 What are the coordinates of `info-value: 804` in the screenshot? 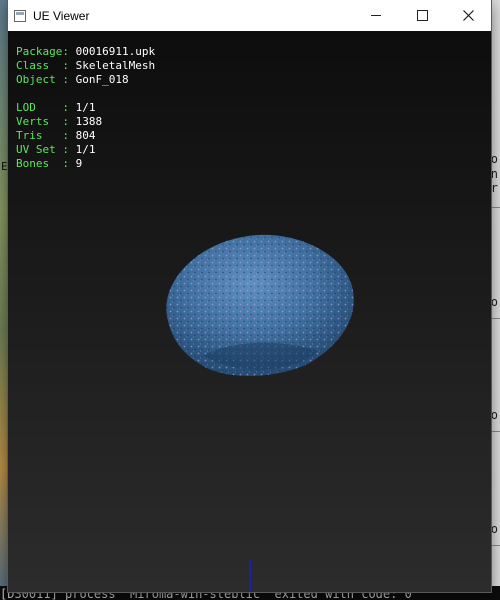 It's located at (85, 135).